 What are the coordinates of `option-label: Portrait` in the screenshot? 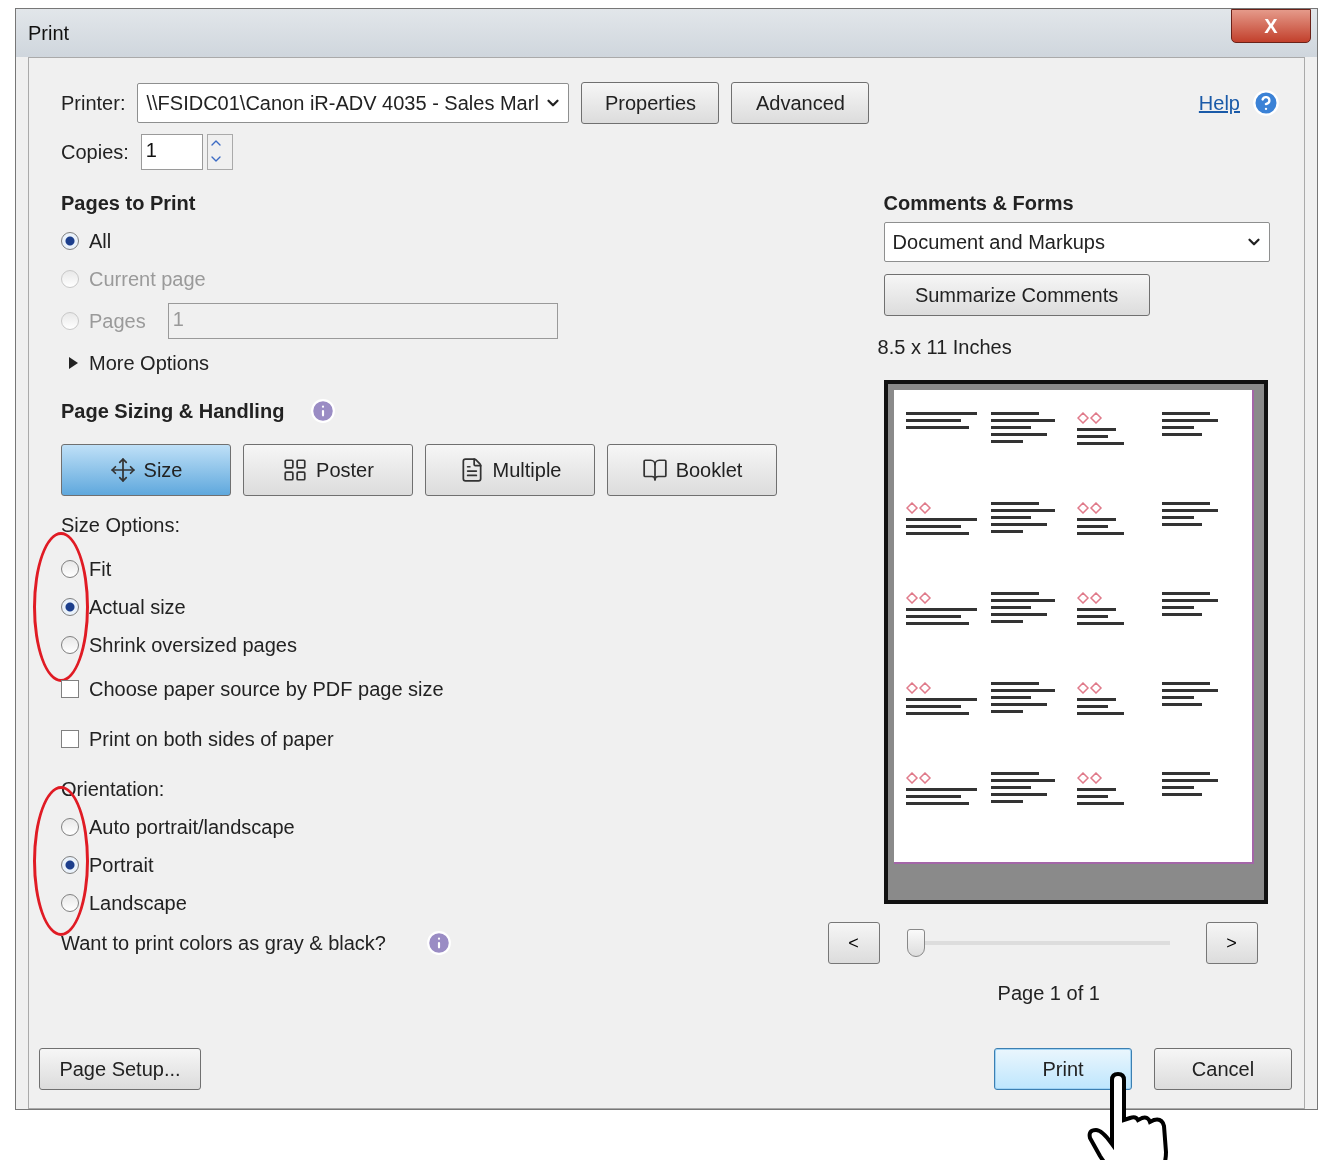 It's located at (121, 865).